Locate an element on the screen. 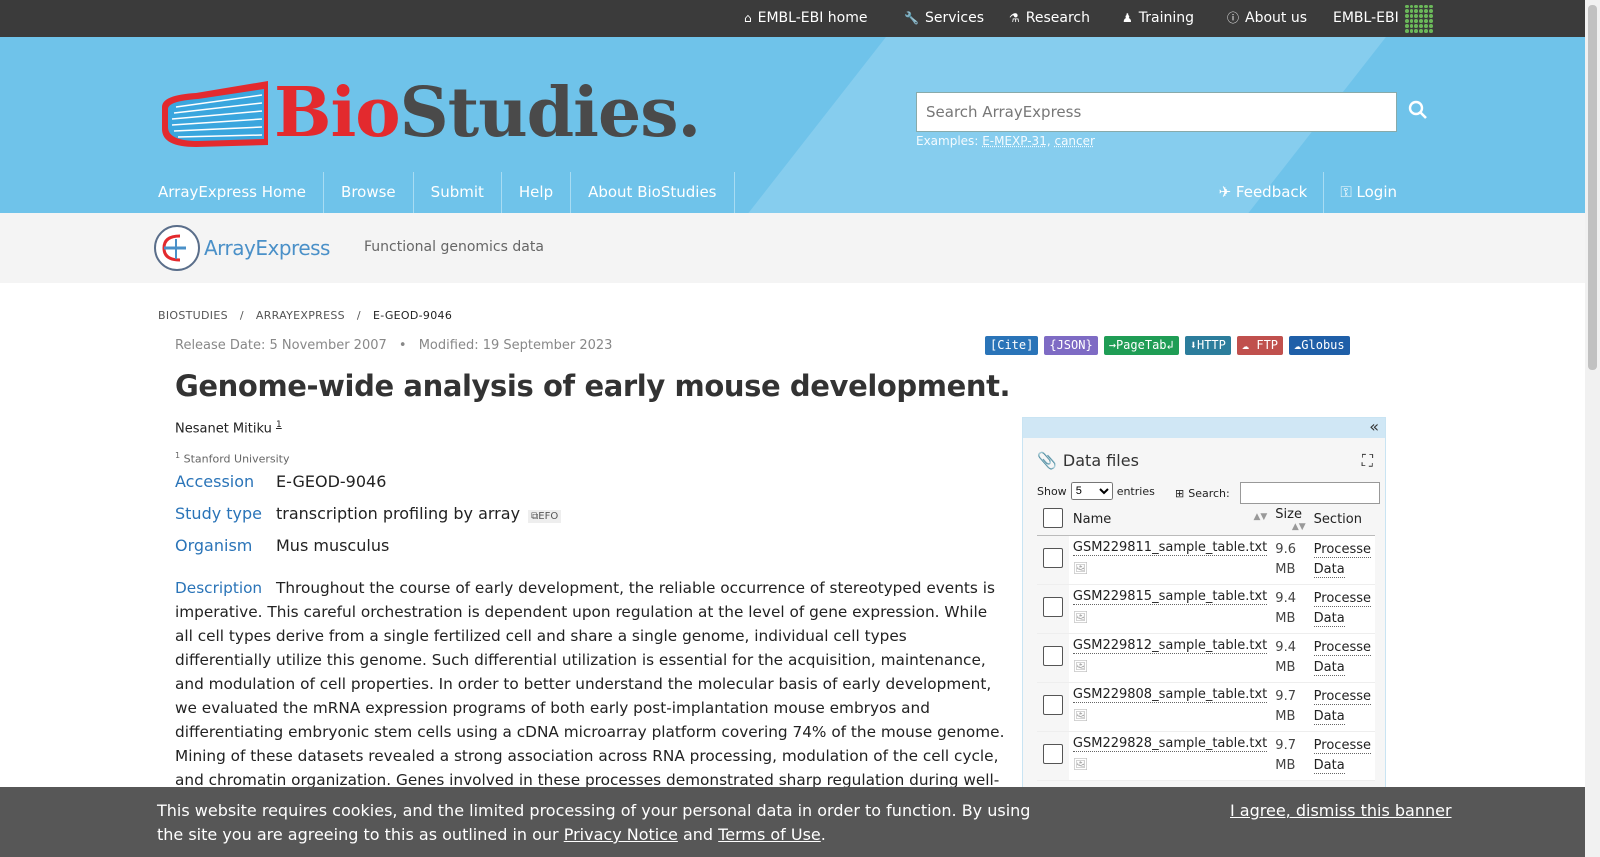 The width and height of the screenshot is (1600, 857). author-name: Nesanet Mitiku is located at coordinates (223, 428).